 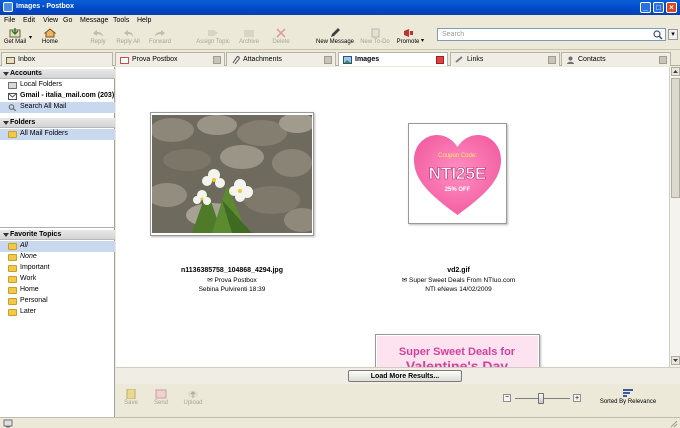 What do you see at coordinates (673, 34) in the screenshot?
I see `search-options-button: ▾` at bounding box center [673, 34].